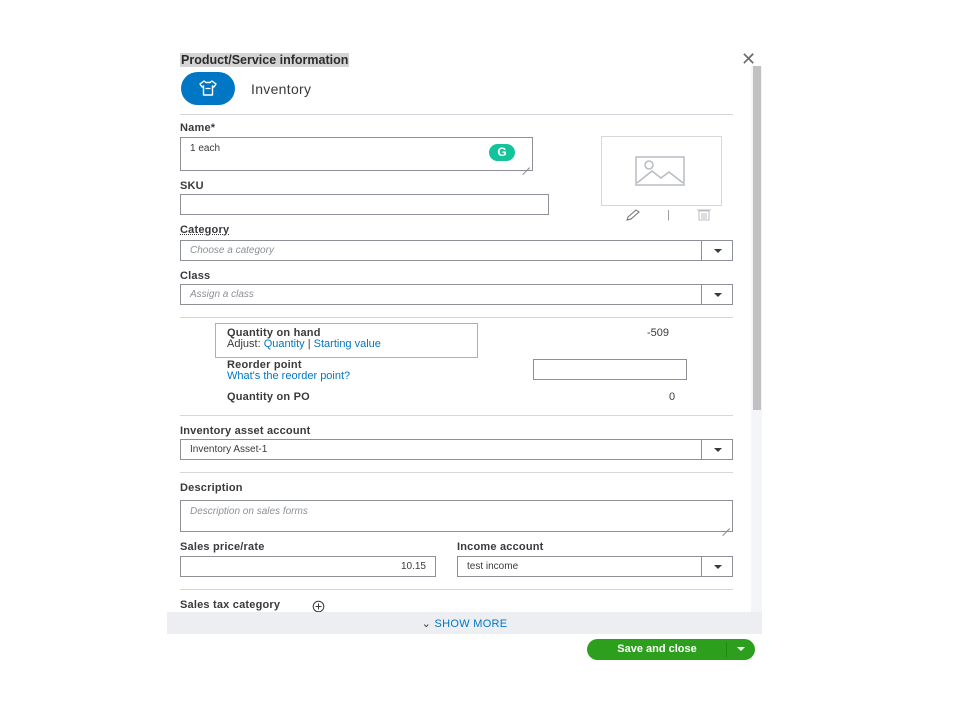 This screenshot has width=960, height=720. I want to click on quantity-on-po-label: Quantity on PO, so click(268, 397).